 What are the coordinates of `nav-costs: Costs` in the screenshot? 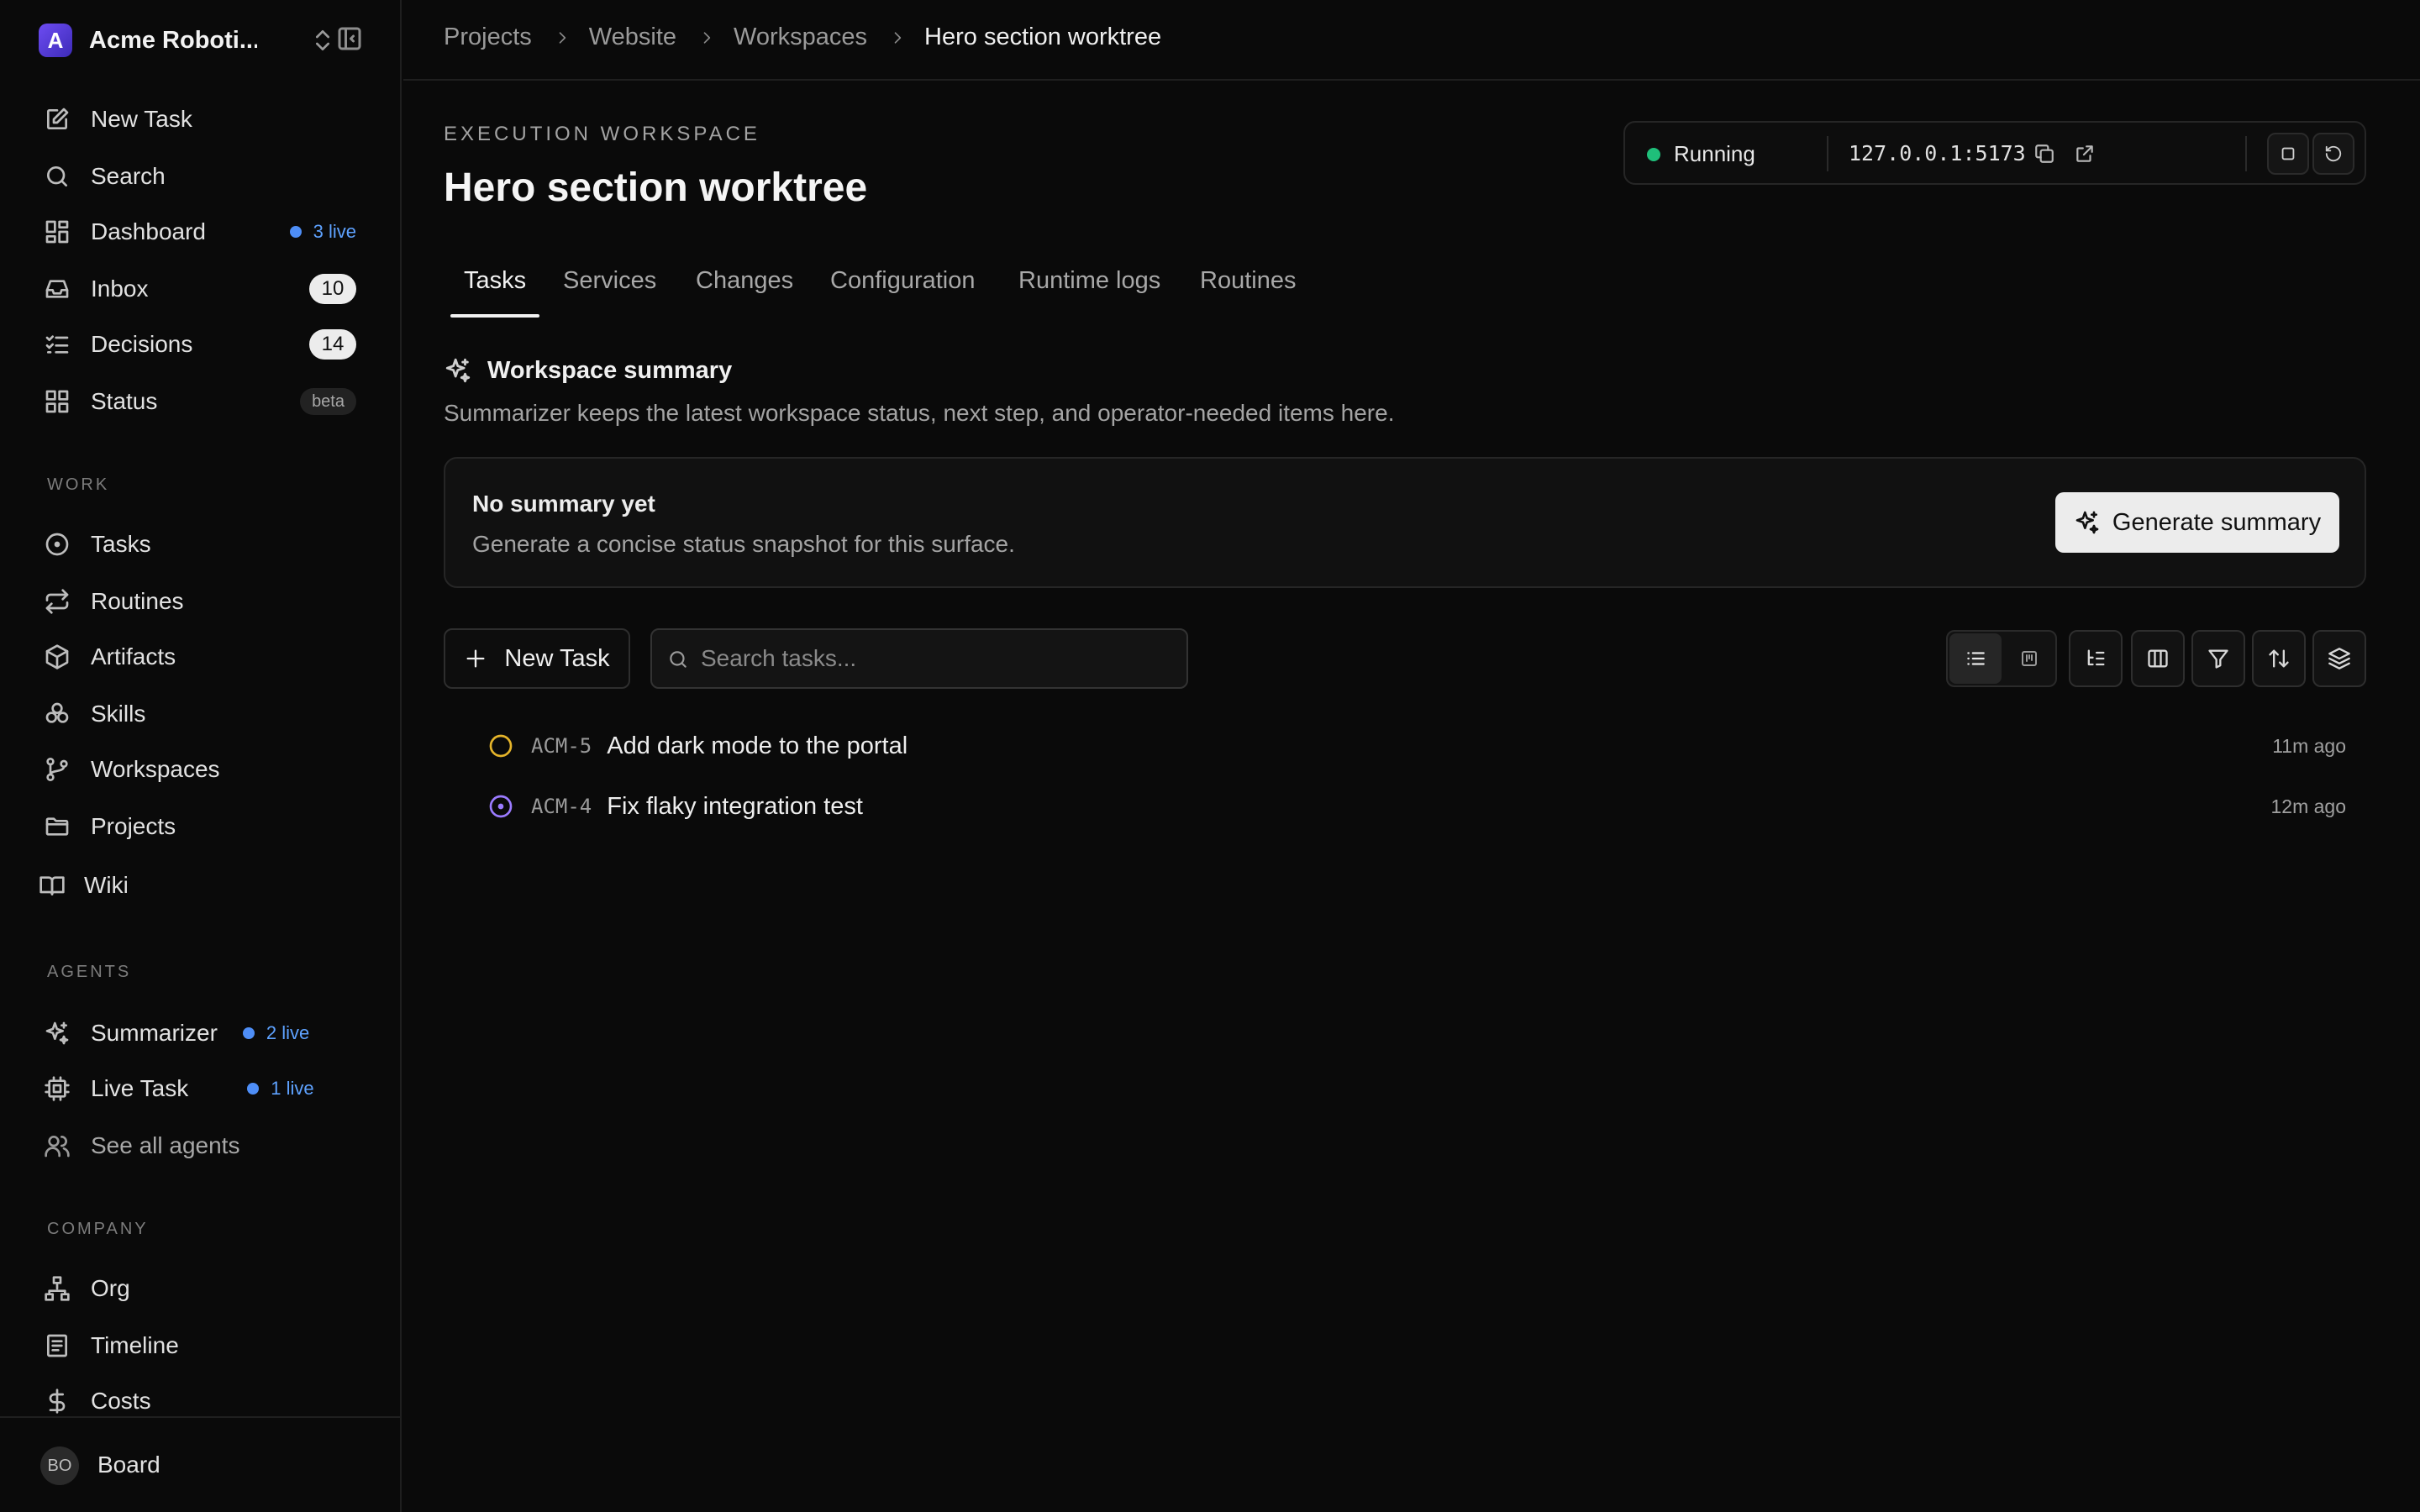 It's located at (200, 1401).